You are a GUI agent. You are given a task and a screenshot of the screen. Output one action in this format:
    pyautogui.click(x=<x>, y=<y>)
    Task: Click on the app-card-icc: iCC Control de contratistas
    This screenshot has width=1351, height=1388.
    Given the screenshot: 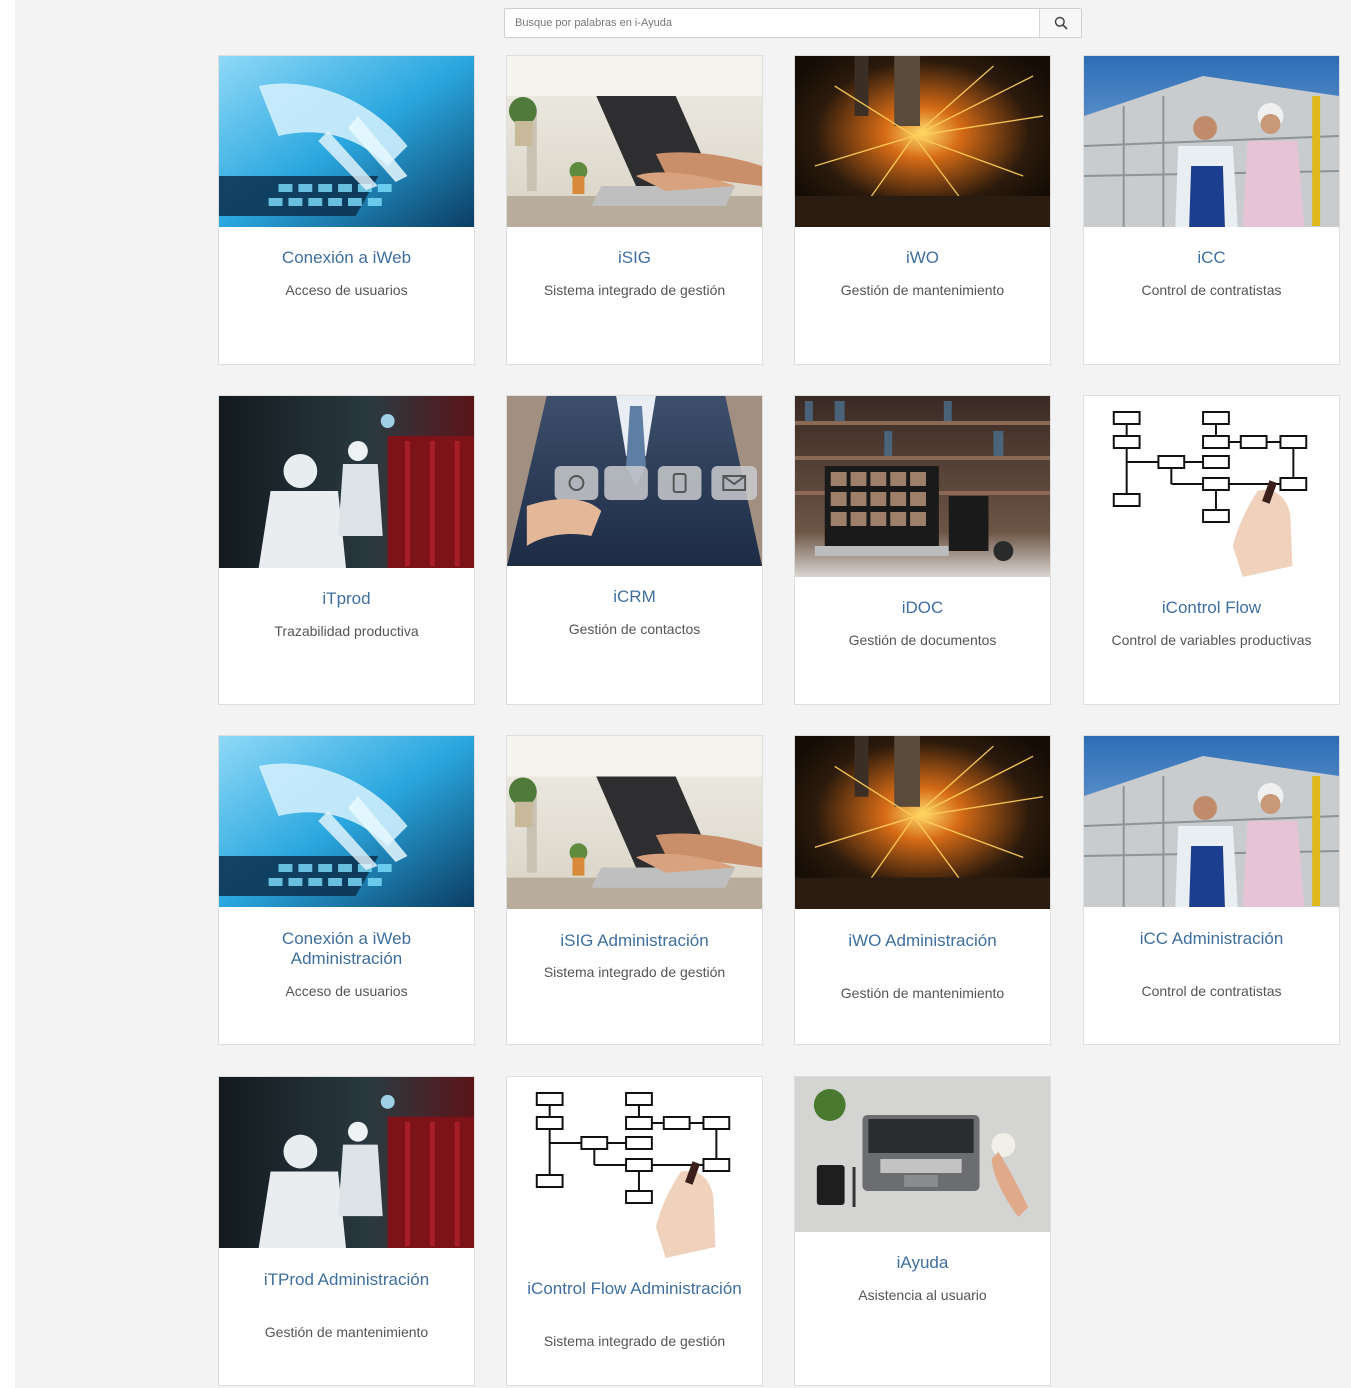 What is the action you would take?
    pyautogui.click(x=1211, y=210)
    